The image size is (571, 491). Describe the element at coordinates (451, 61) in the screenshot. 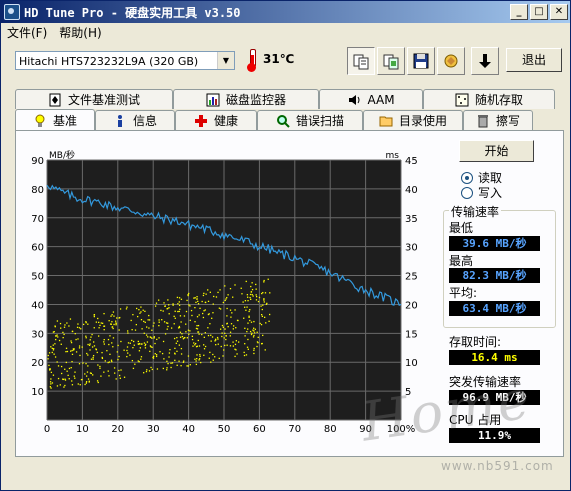

I see `options-button` at that location.